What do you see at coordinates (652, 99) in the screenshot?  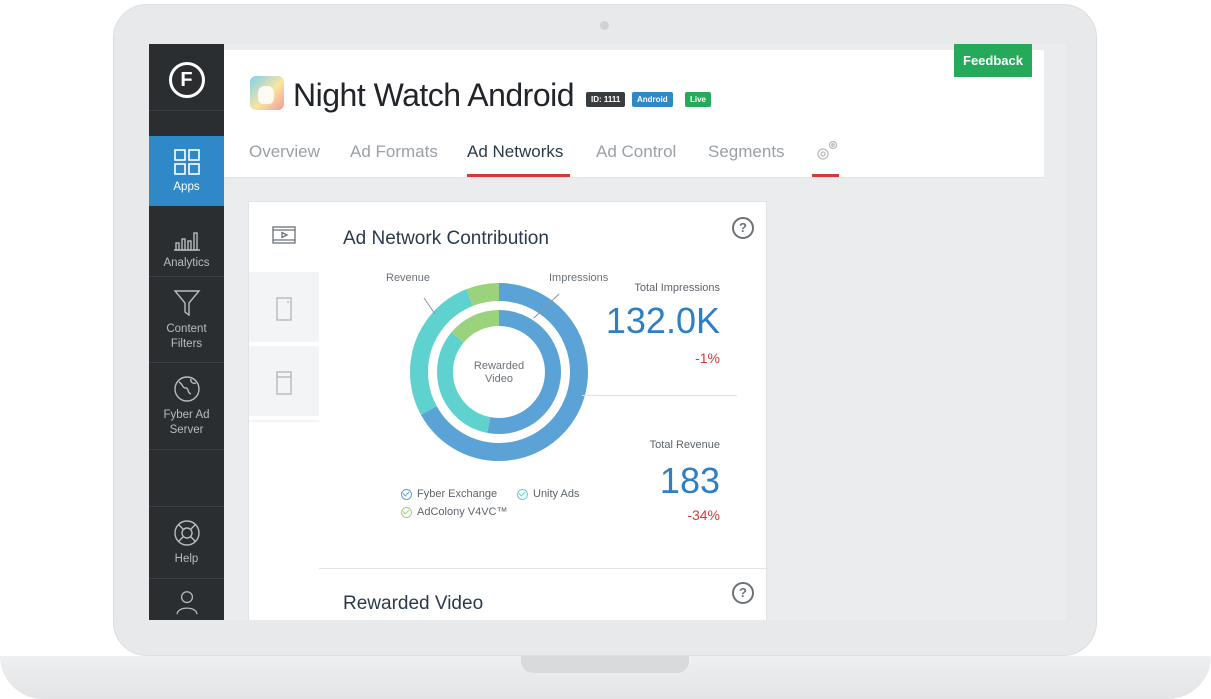 I see `platform-badge: Android` at bounding box center [652, 99].